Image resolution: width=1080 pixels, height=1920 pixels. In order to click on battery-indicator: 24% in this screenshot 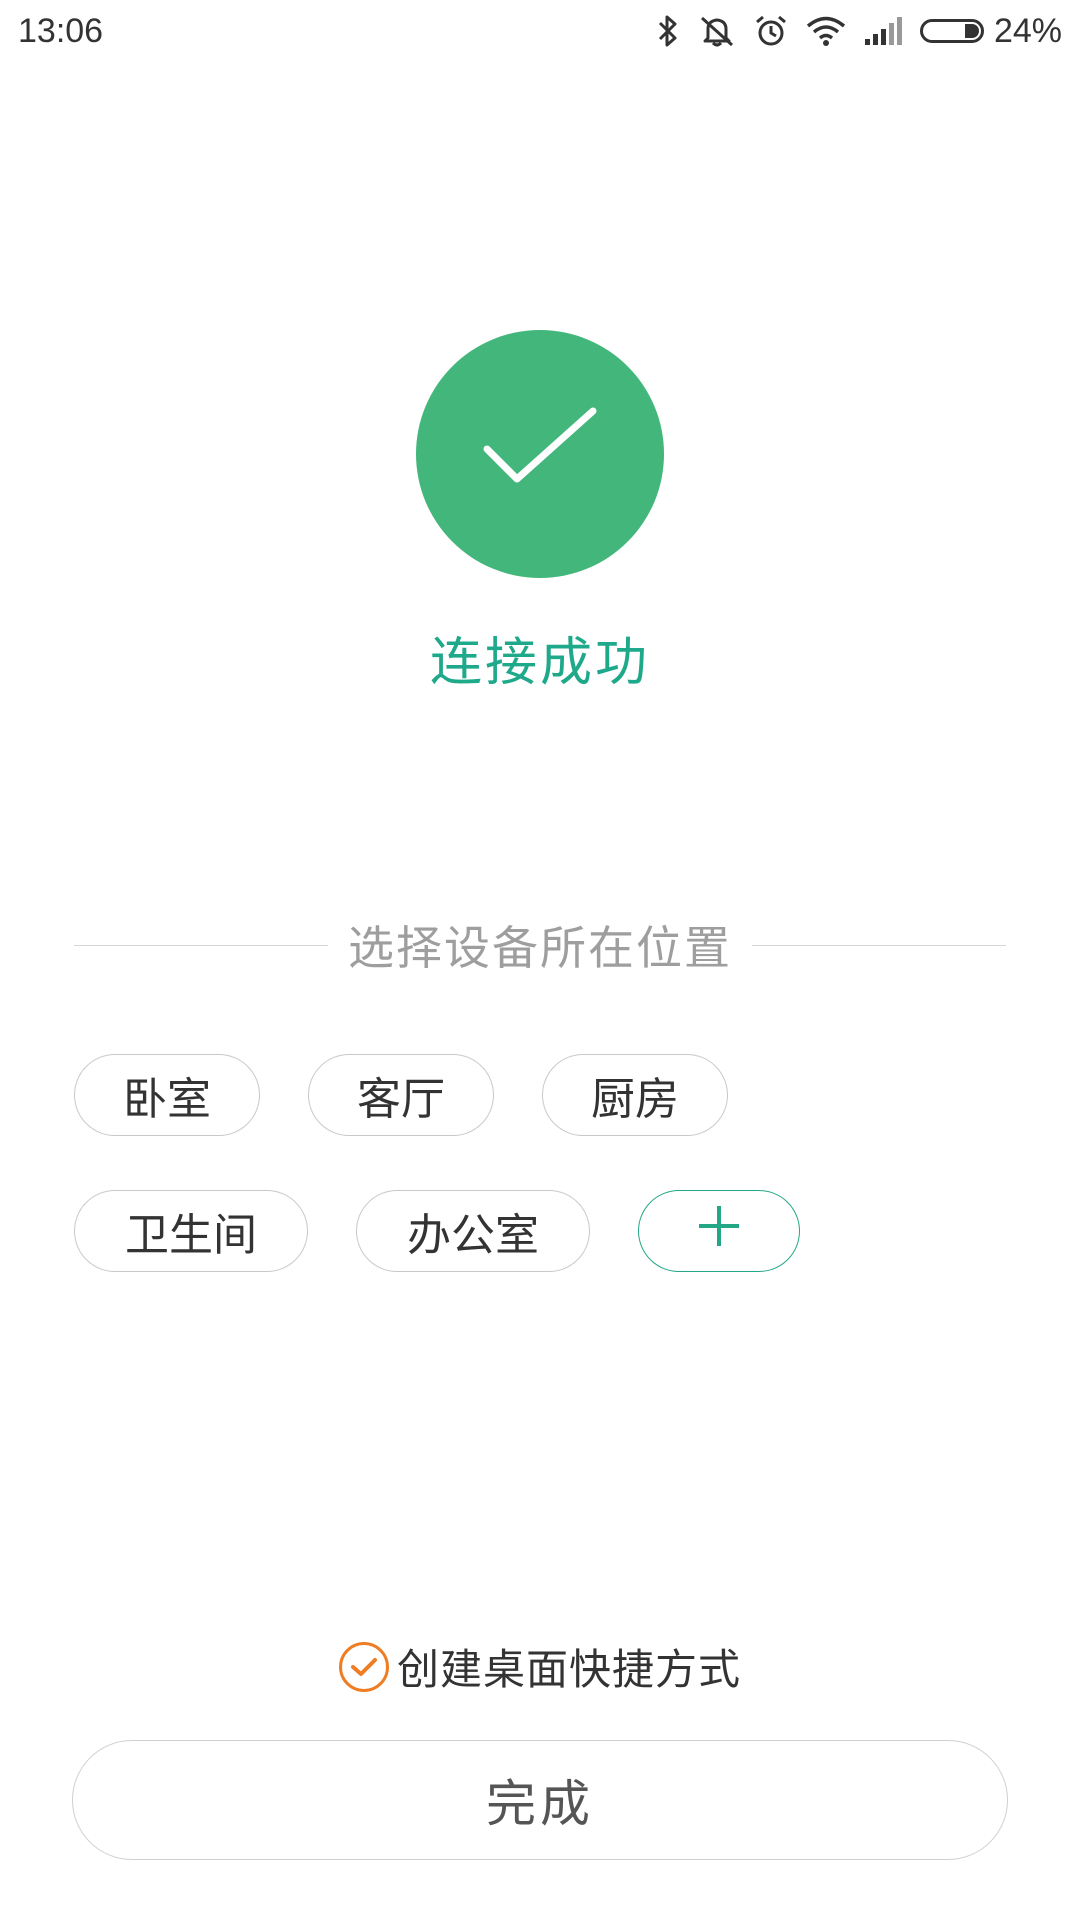, I will do `click(990, 31)`.